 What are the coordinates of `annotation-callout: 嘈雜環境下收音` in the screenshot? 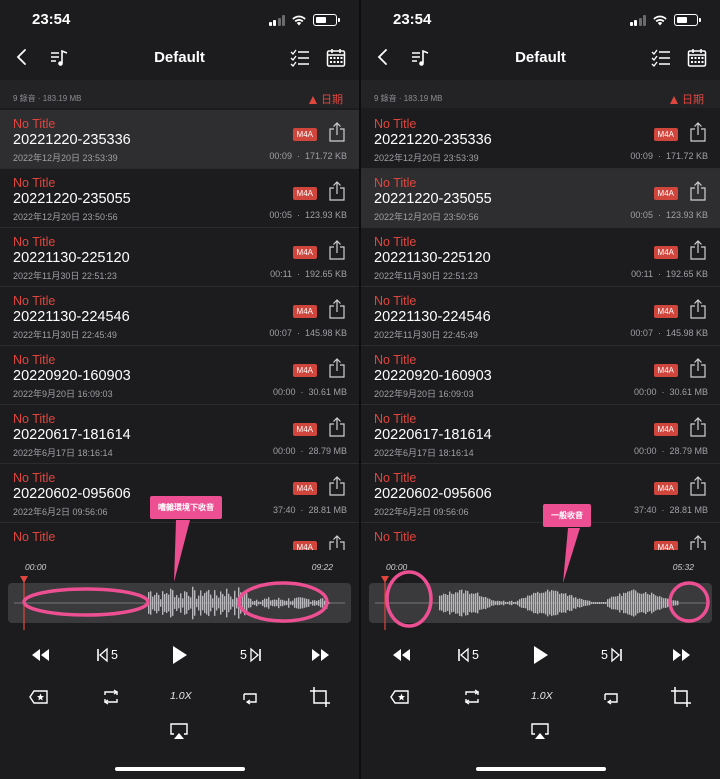 It's located at (186, 507).